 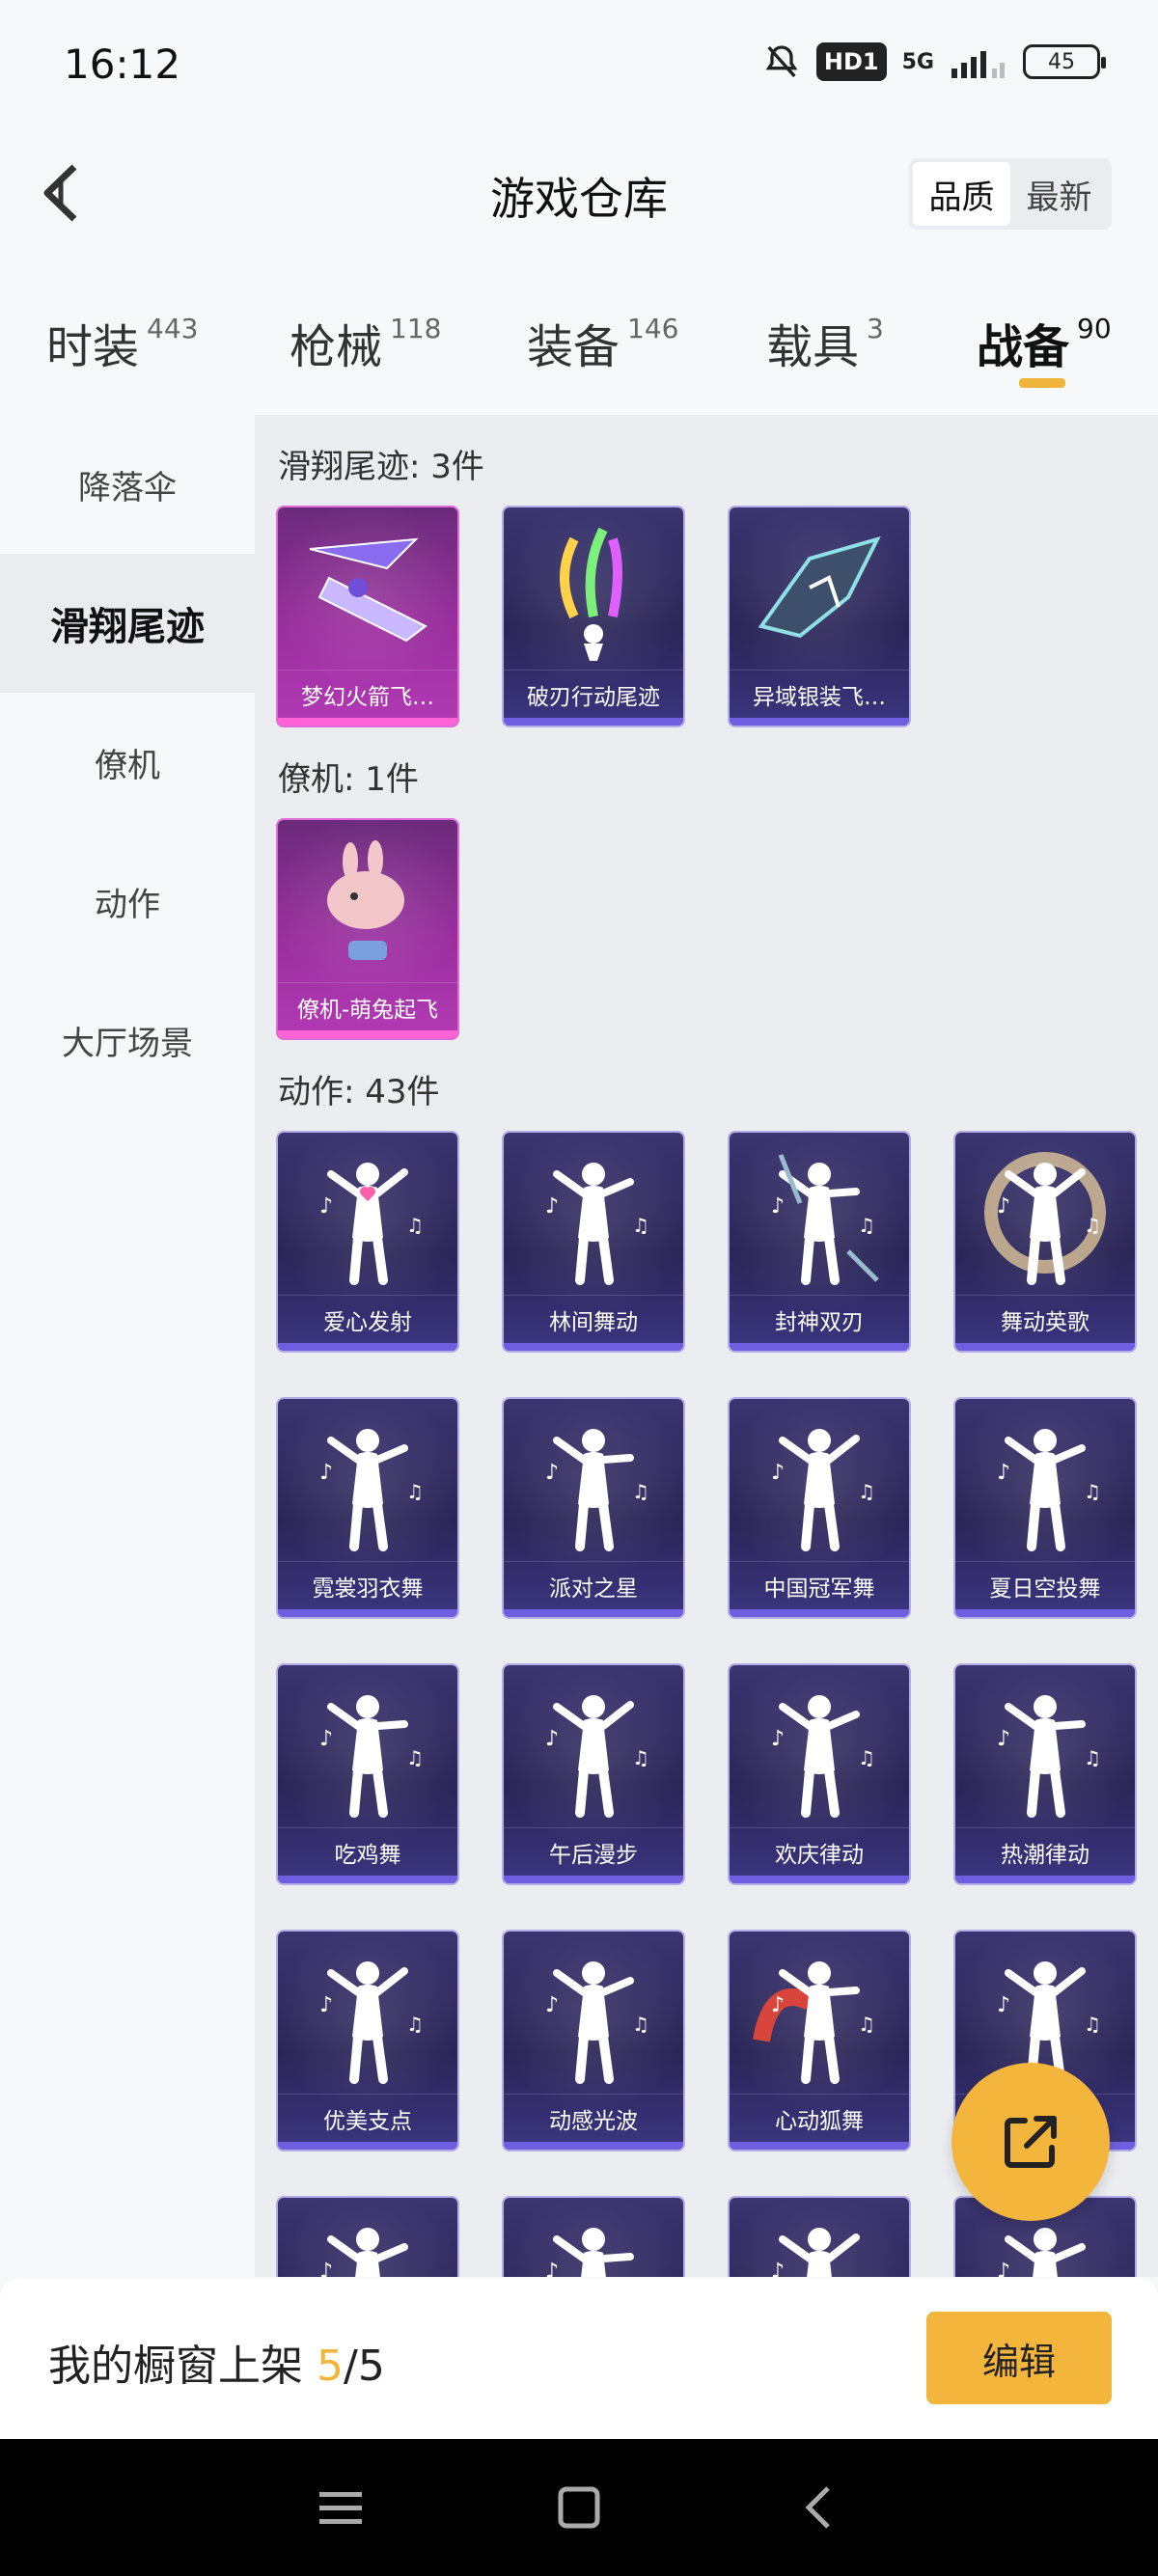 What do you see at coordinates (127, 762) in the screenshot?
I see `sidebar-item-wingman: 僚机` at bounding box center [127, 762].